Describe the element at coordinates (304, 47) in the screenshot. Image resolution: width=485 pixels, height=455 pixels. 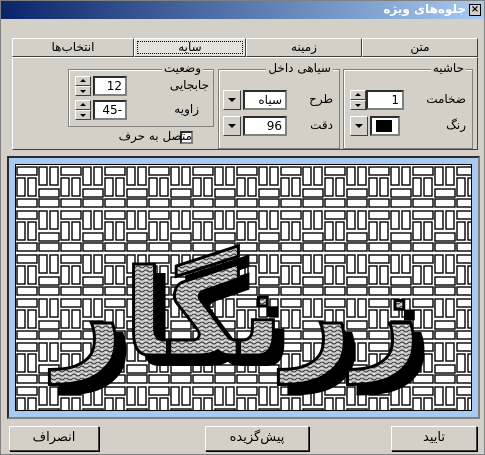
I see `tab-background: زمینه` at that location.